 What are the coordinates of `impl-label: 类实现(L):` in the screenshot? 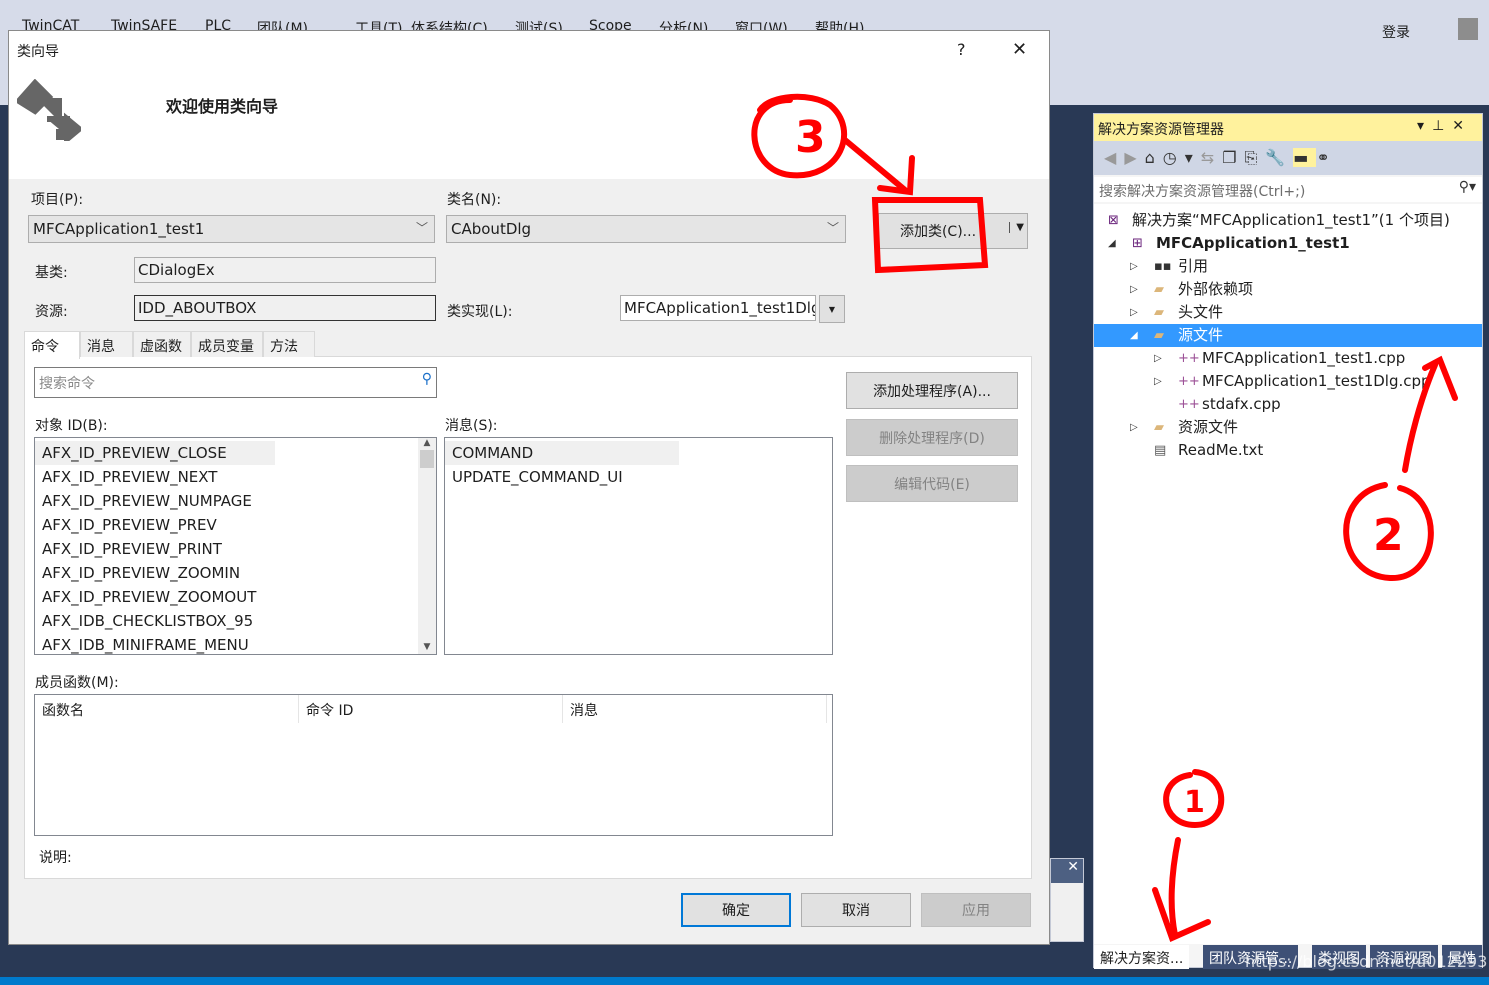 It's located at (480, 312).